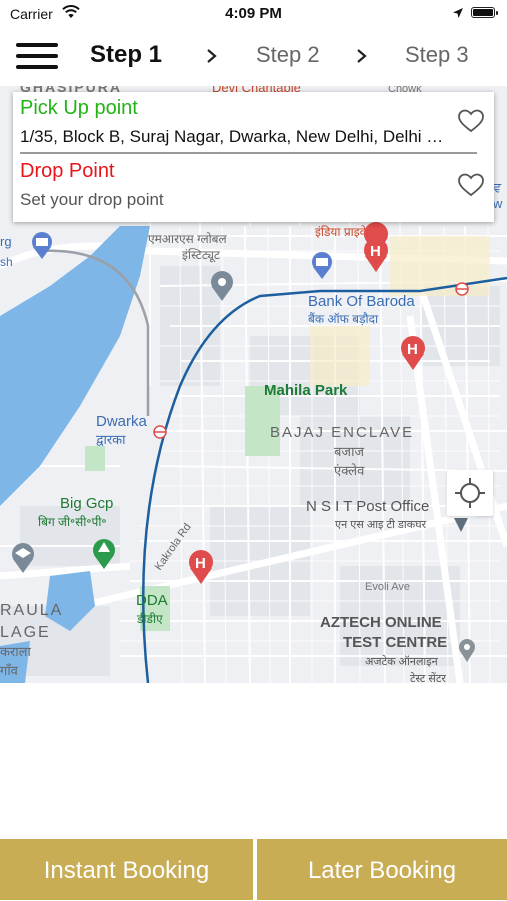 The height and width of the screenshot is (901, 507). What do you see at coordinates (9, 670) in the screenshot?
I see `map-label: गाँव` at bounding box center [9, 670].